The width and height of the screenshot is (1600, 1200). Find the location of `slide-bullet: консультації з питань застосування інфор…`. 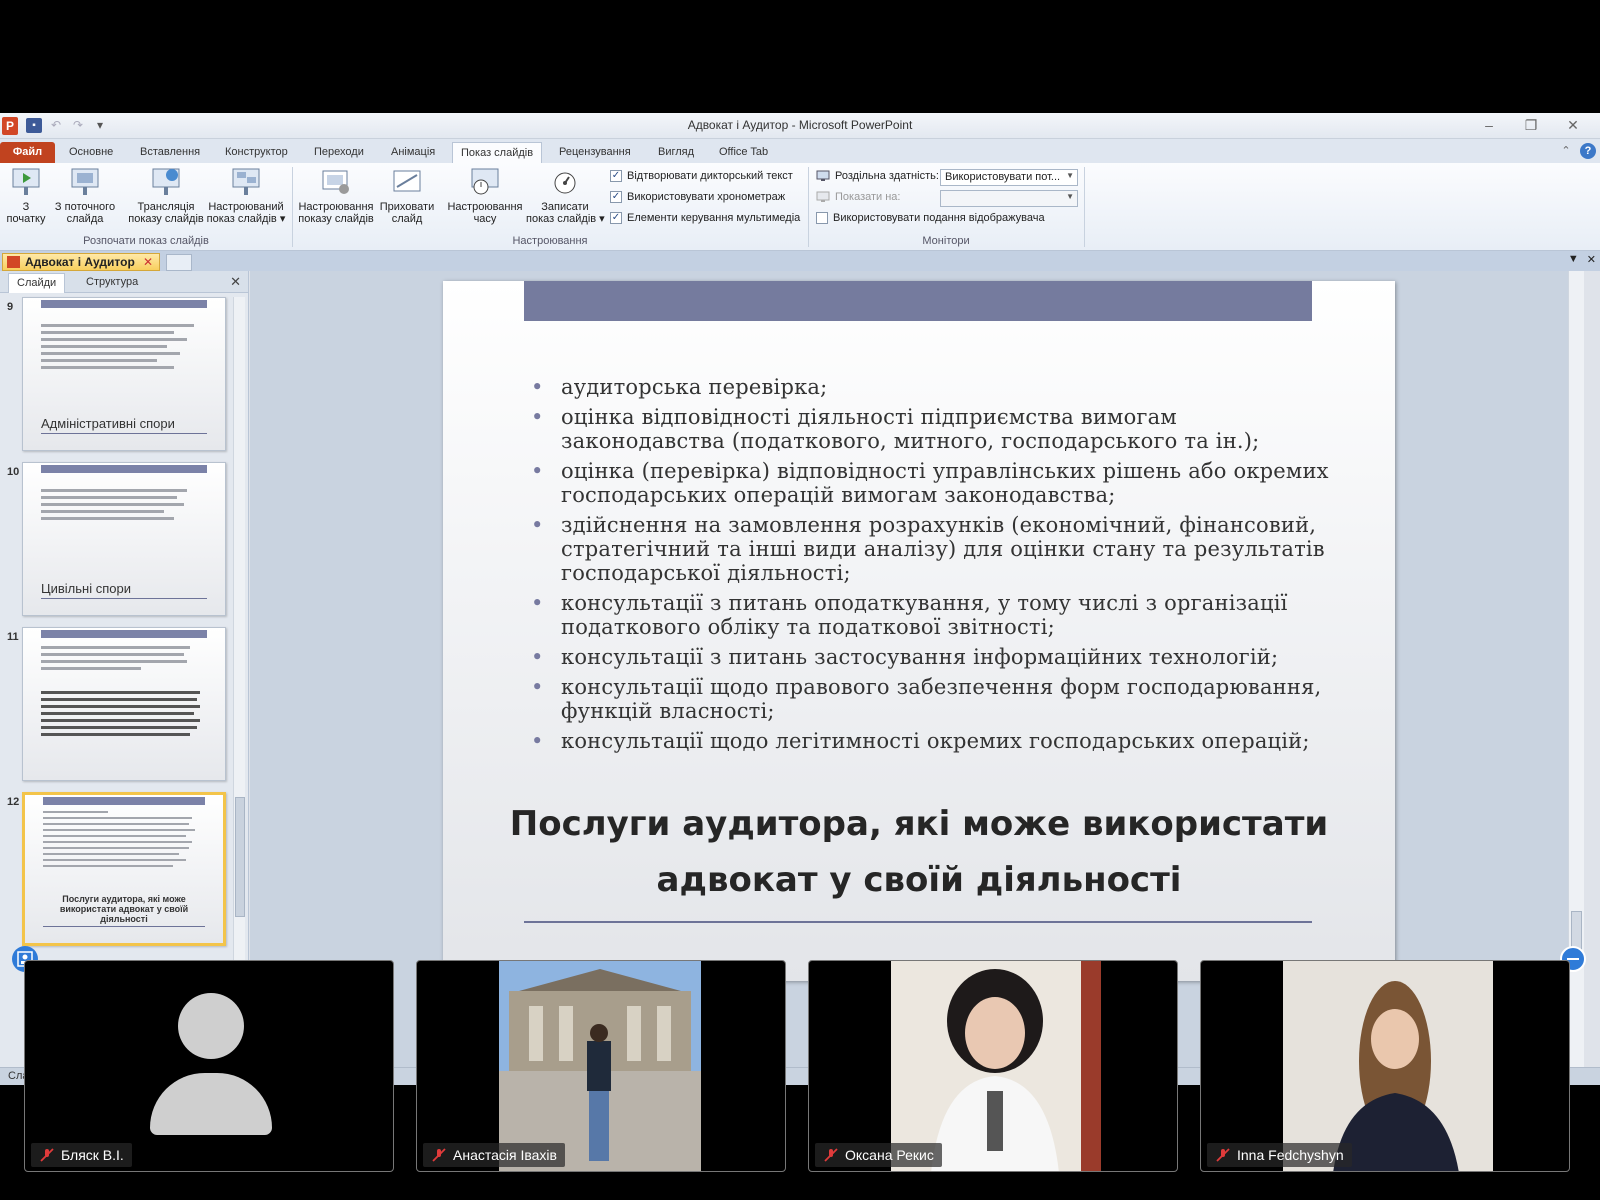

slide-bullet: консультації з питань застосування інфор… is located at coordinates (931, 657).